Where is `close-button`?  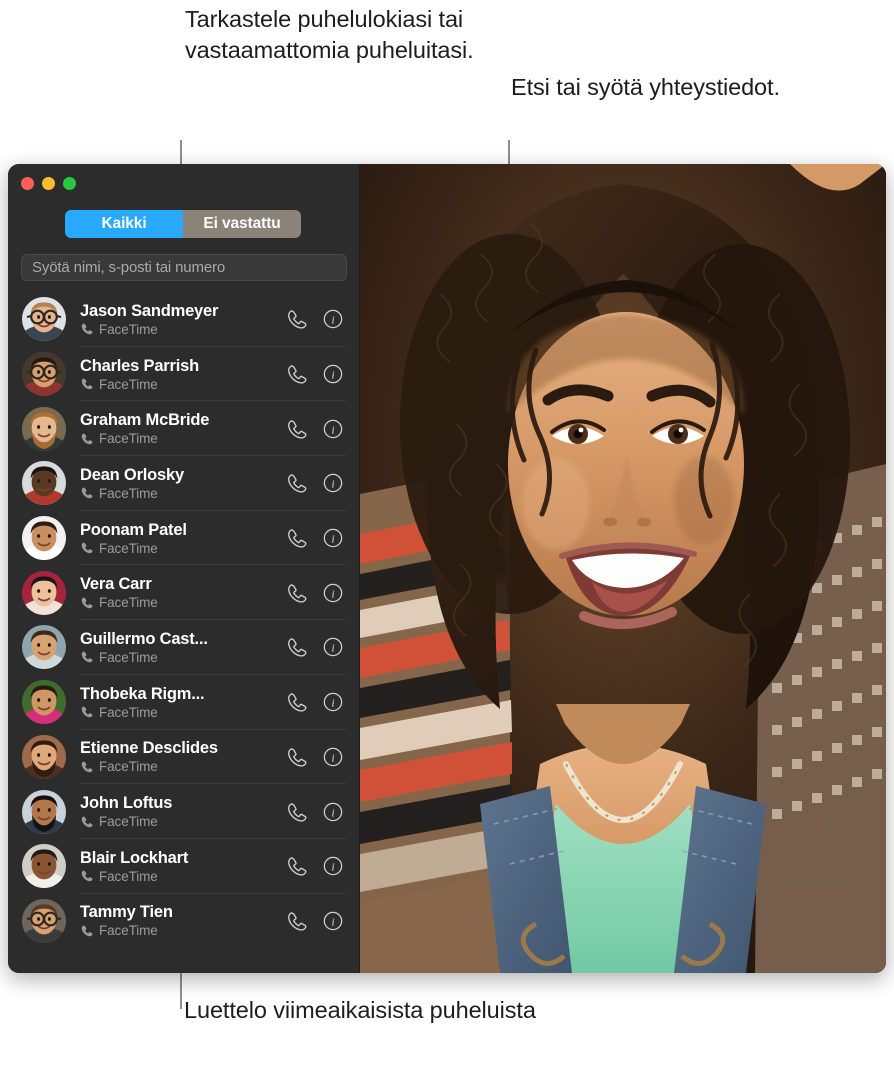
close-button is located at coordinates (27, 183).